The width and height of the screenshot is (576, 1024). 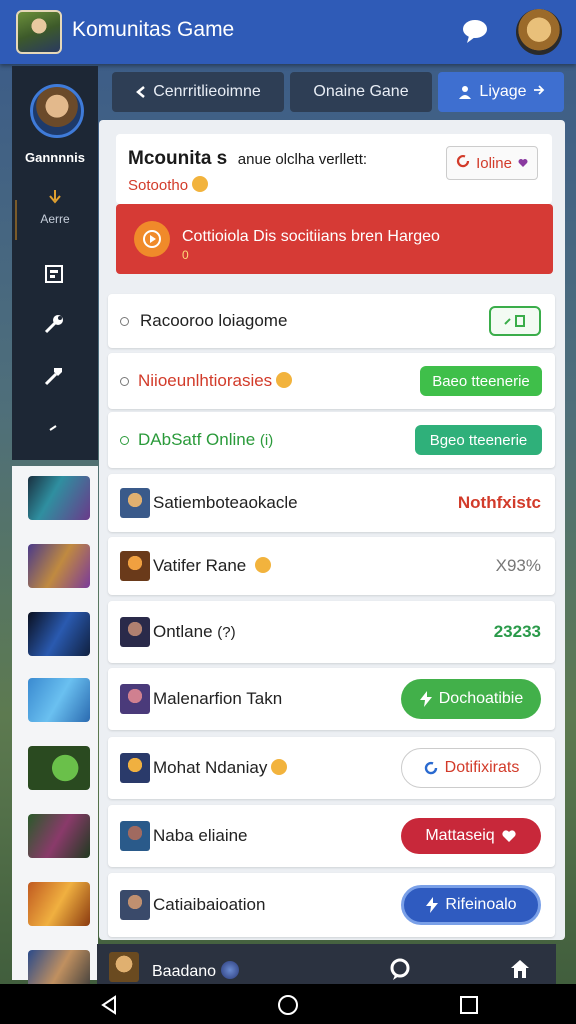 I want to click on back-arrow-icon, so click(x=141, y=92).